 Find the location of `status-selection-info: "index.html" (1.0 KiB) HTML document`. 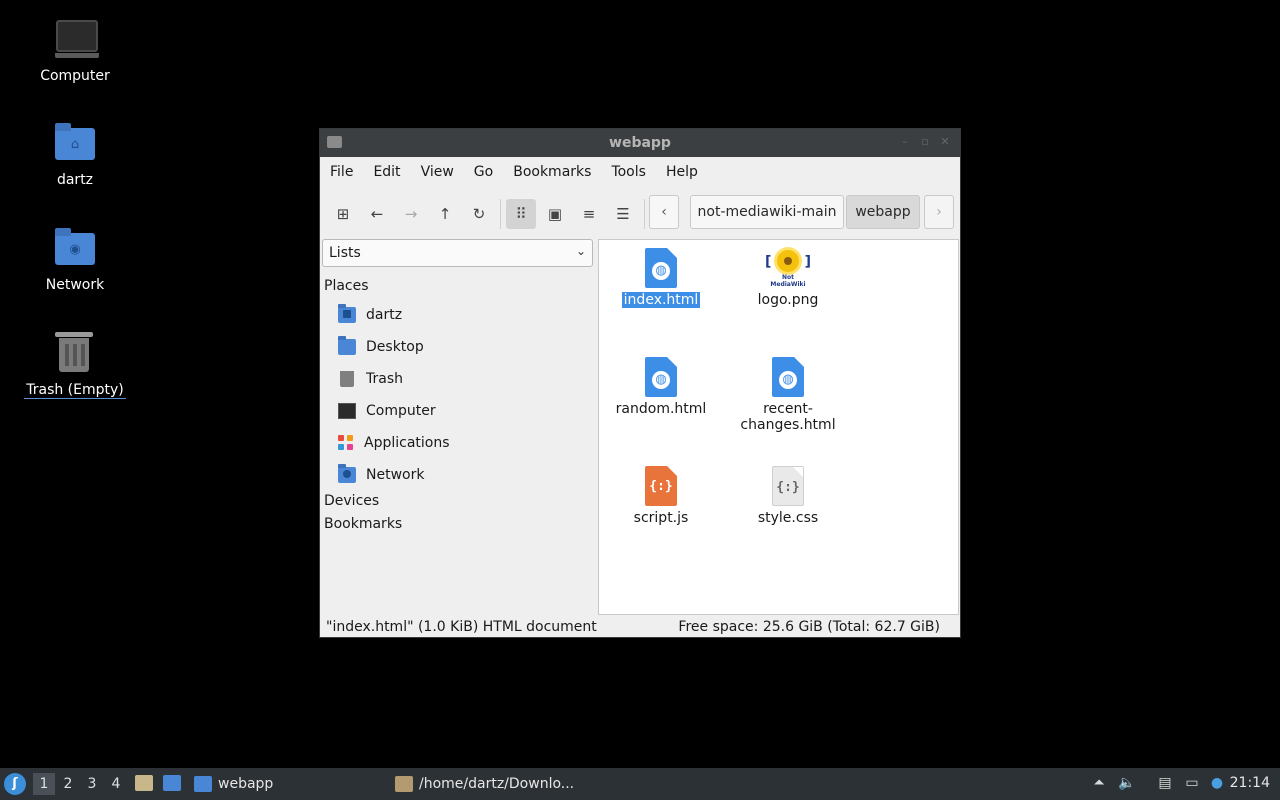

status-selection-info: "index.html" (1.0 KiB) HTML document is located at coordinates (461, 627).